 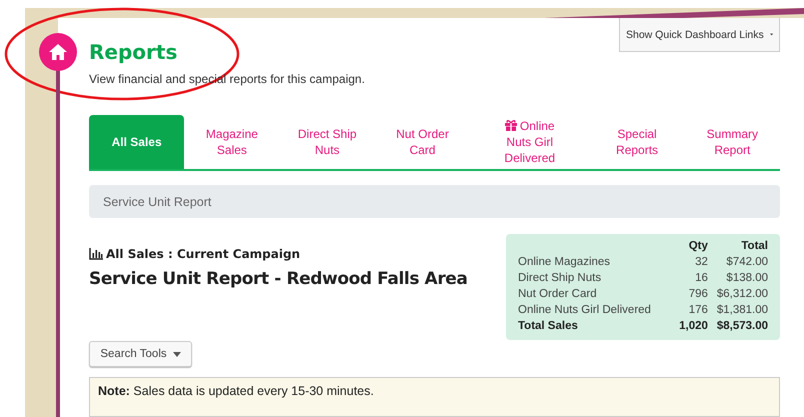 What do you see at coordinates (140, 354) in the screenshot?
I see `search-tools-button: Search Tools` at bounding box center [140, 354].